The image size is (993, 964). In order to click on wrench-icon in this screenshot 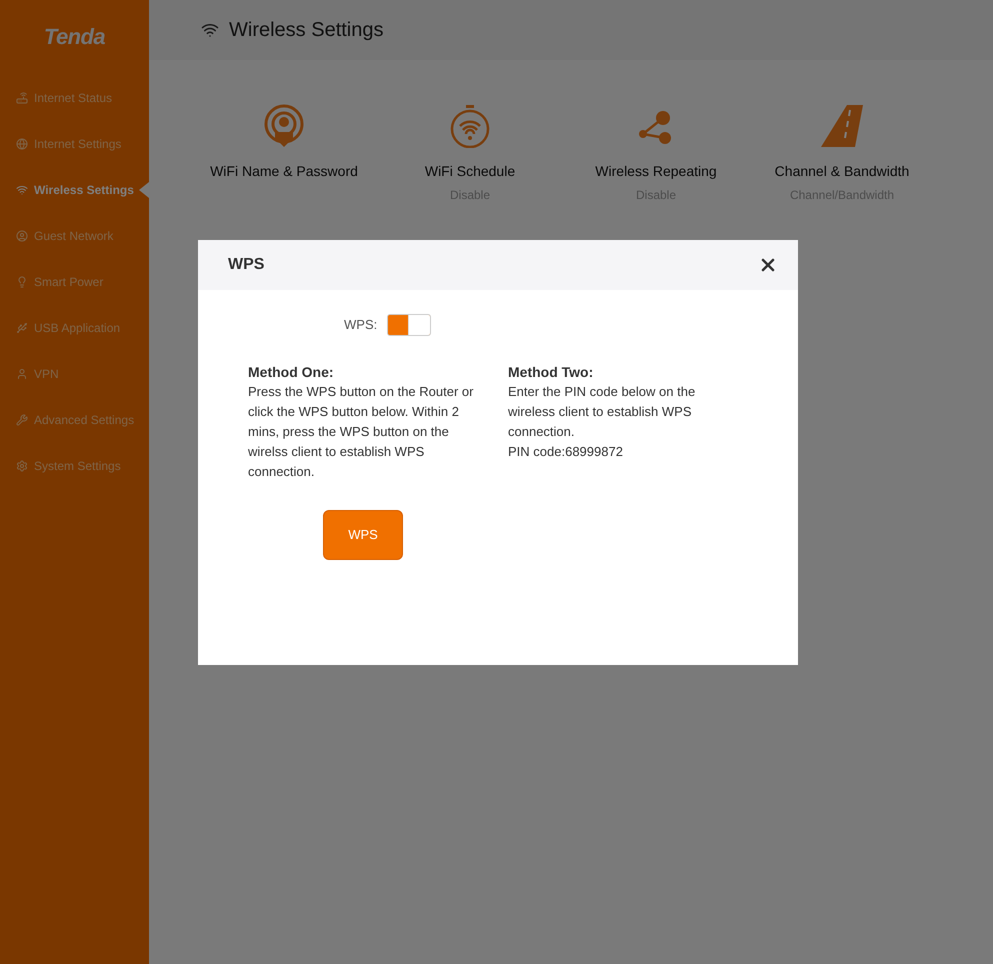, I will do `click(22, 420)`.